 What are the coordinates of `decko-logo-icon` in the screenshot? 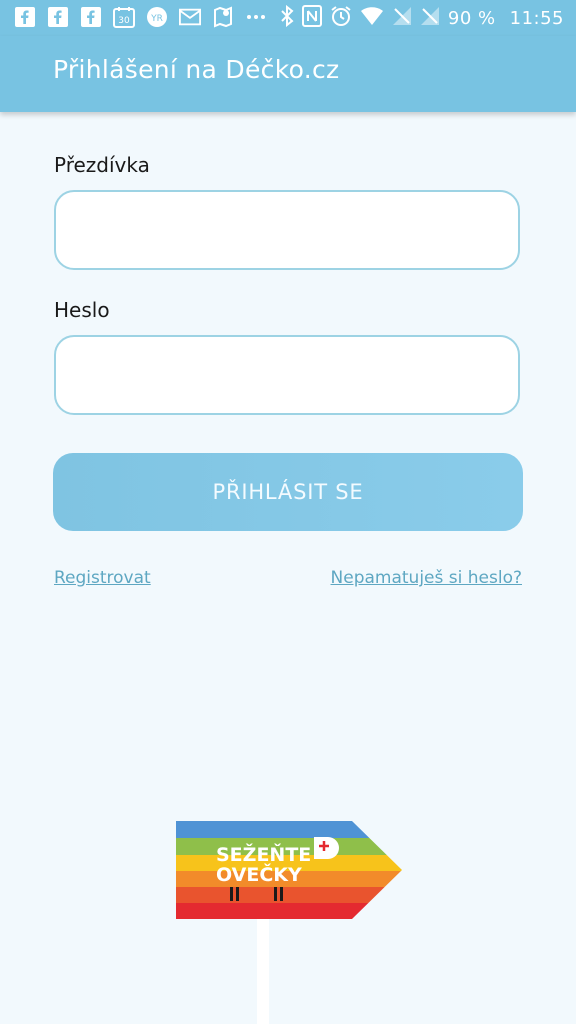 It's located at (326, 848).